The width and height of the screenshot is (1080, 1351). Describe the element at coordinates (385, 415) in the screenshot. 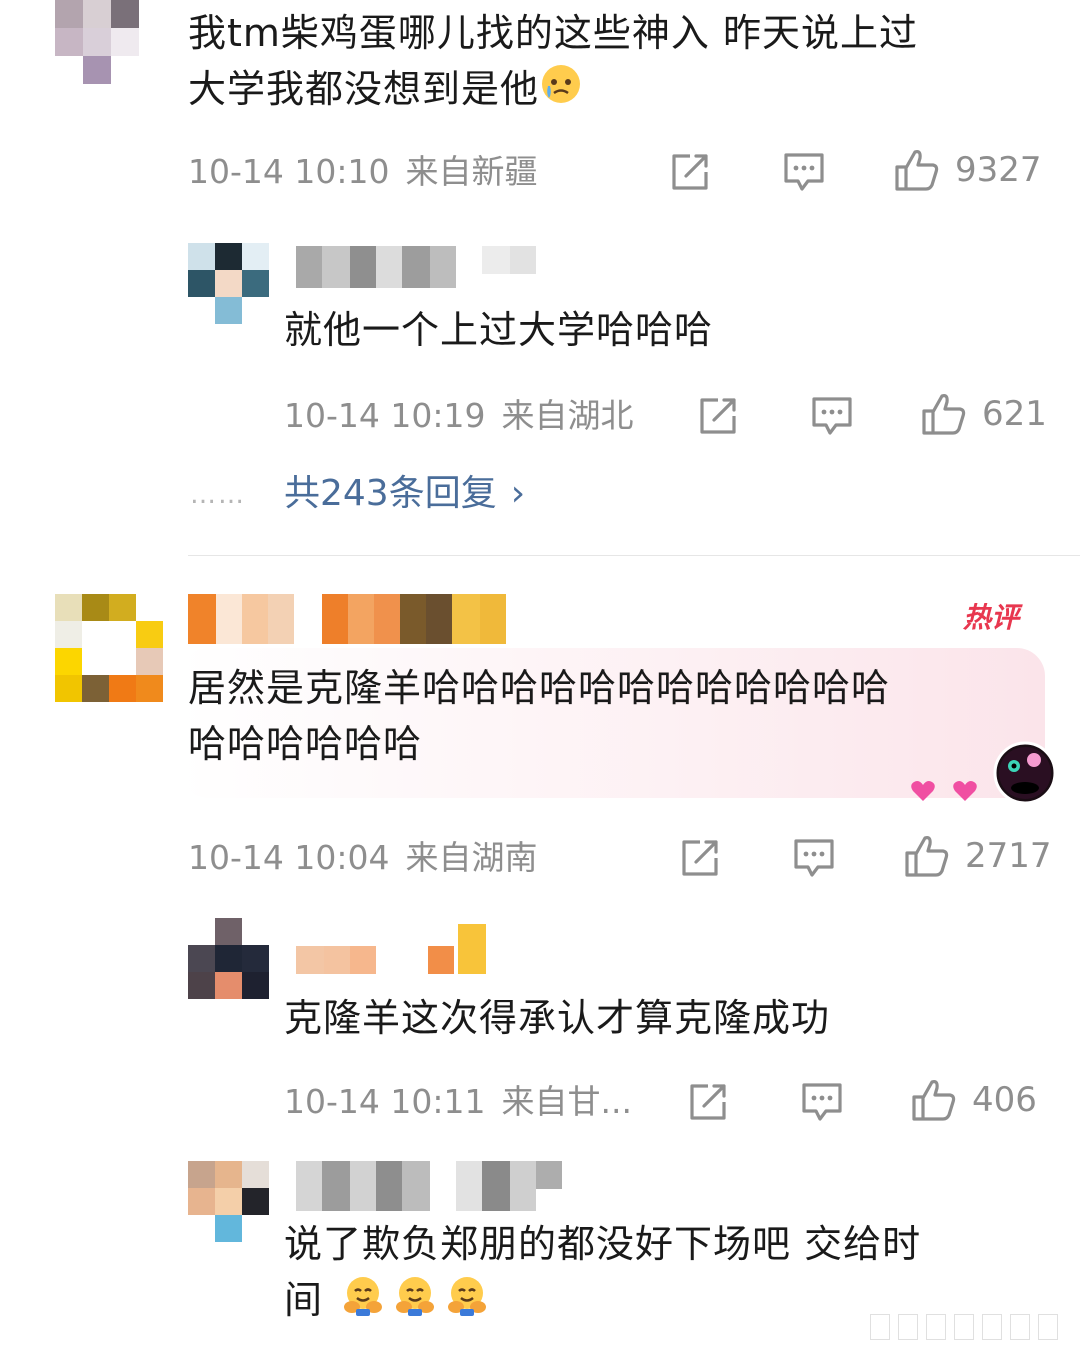

I see `reply-time: 10-14 10:19` at that location.